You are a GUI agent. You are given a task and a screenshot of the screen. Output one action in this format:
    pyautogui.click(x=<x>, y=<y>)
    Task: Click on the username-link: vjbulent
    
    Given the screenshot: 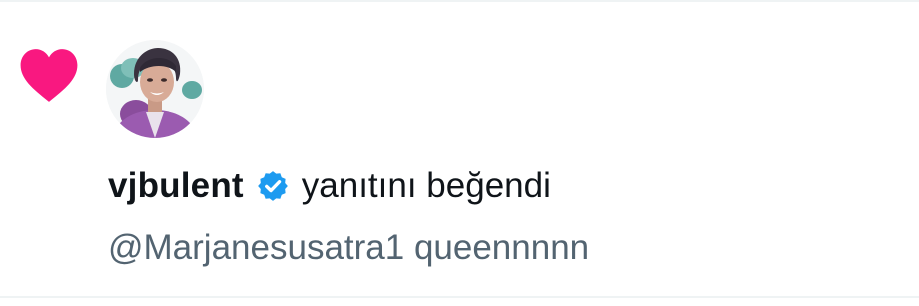 What is the action you would take?
    pyautogui.click(x=176, y=186)
    